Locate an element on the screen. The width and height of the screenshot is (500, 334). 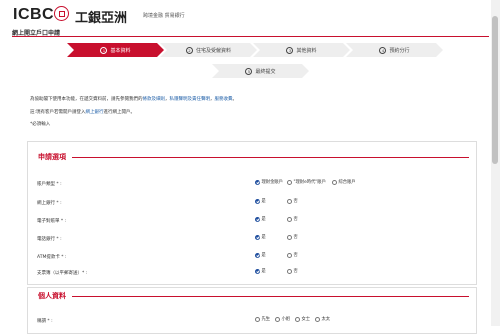
phone-banking-no: 否 is located at coordinates (292, 237).